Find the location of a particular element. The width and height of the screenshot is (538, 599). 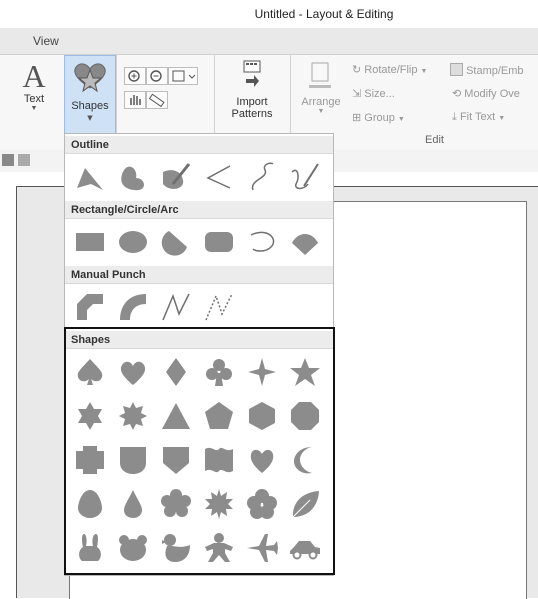

zoom-out-icon is located at coordinates (156, 76).